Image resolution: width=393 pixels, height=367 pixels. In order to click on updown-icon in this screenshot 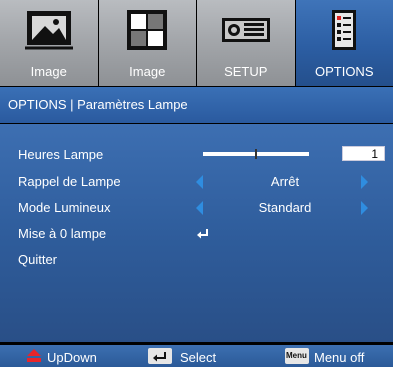, I will do `click(34, 355)`.